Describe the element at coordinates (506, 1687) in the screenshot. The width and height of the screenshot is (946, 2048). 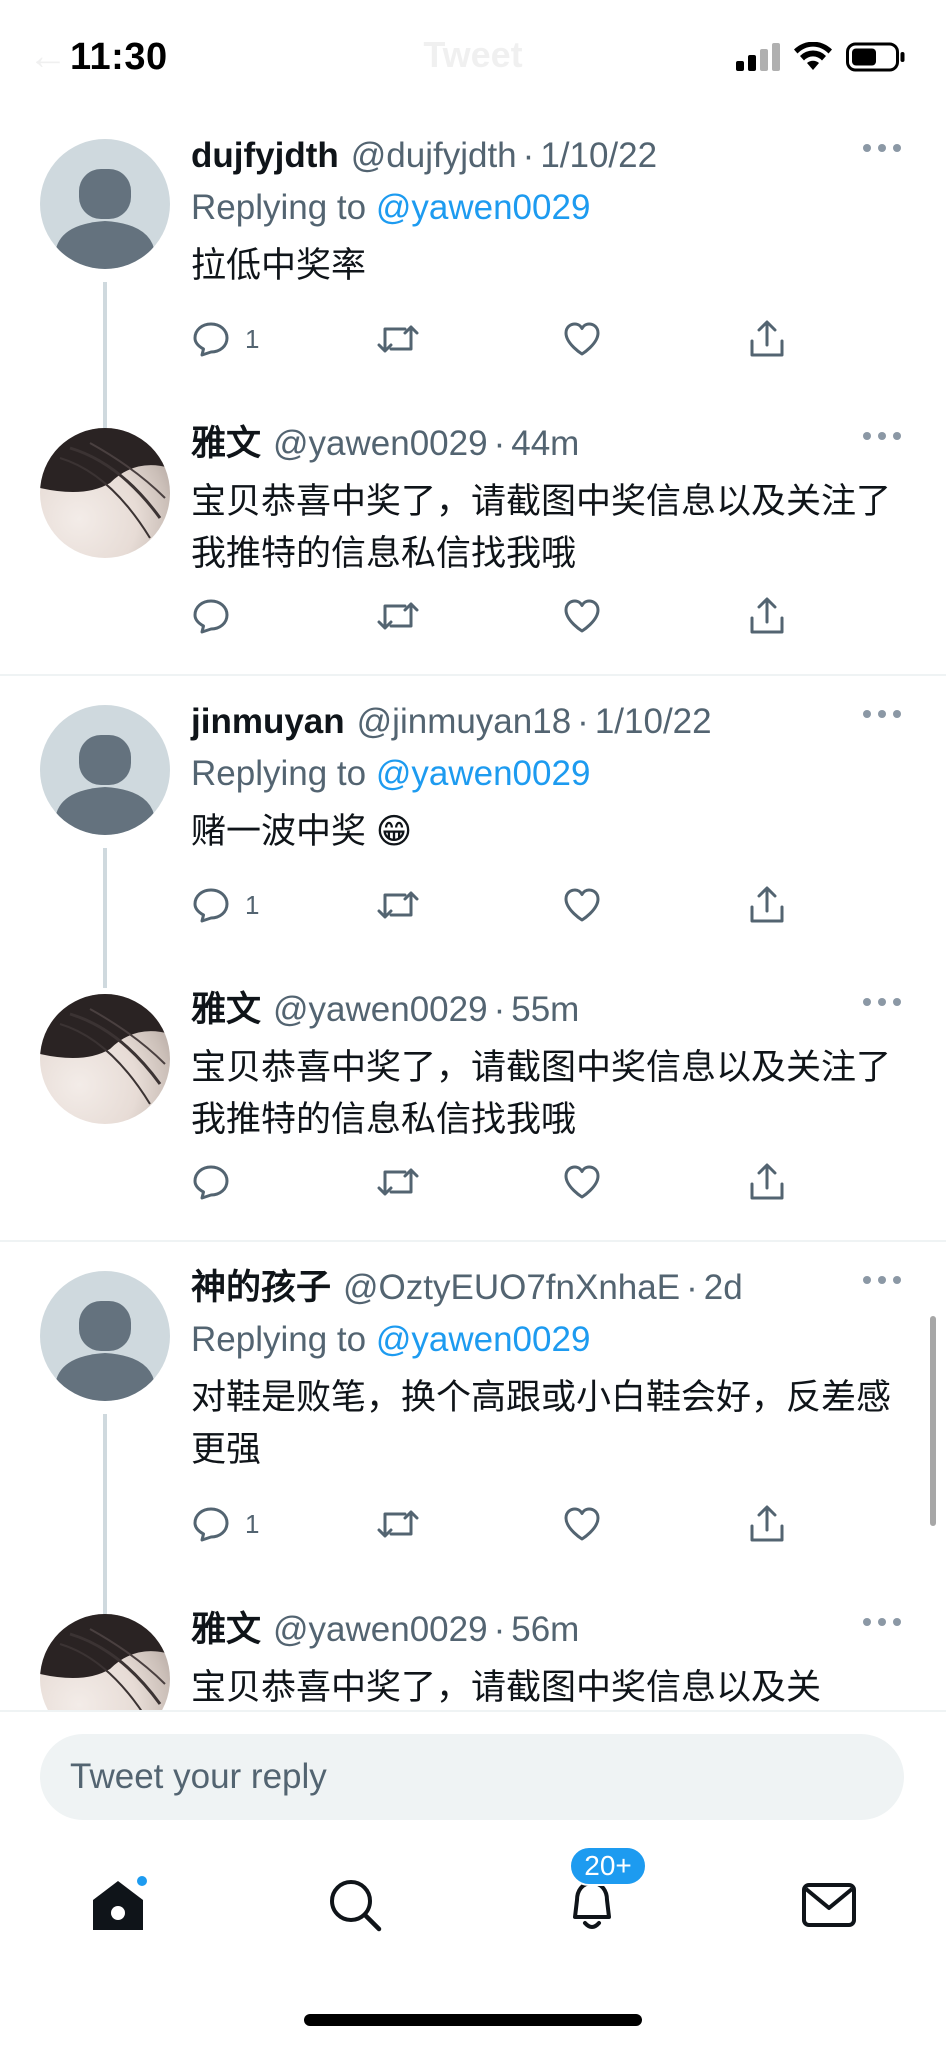
I see `tweet-text: 宝贝恭喜中奖了，请截图中奖信息以及关` at that location.